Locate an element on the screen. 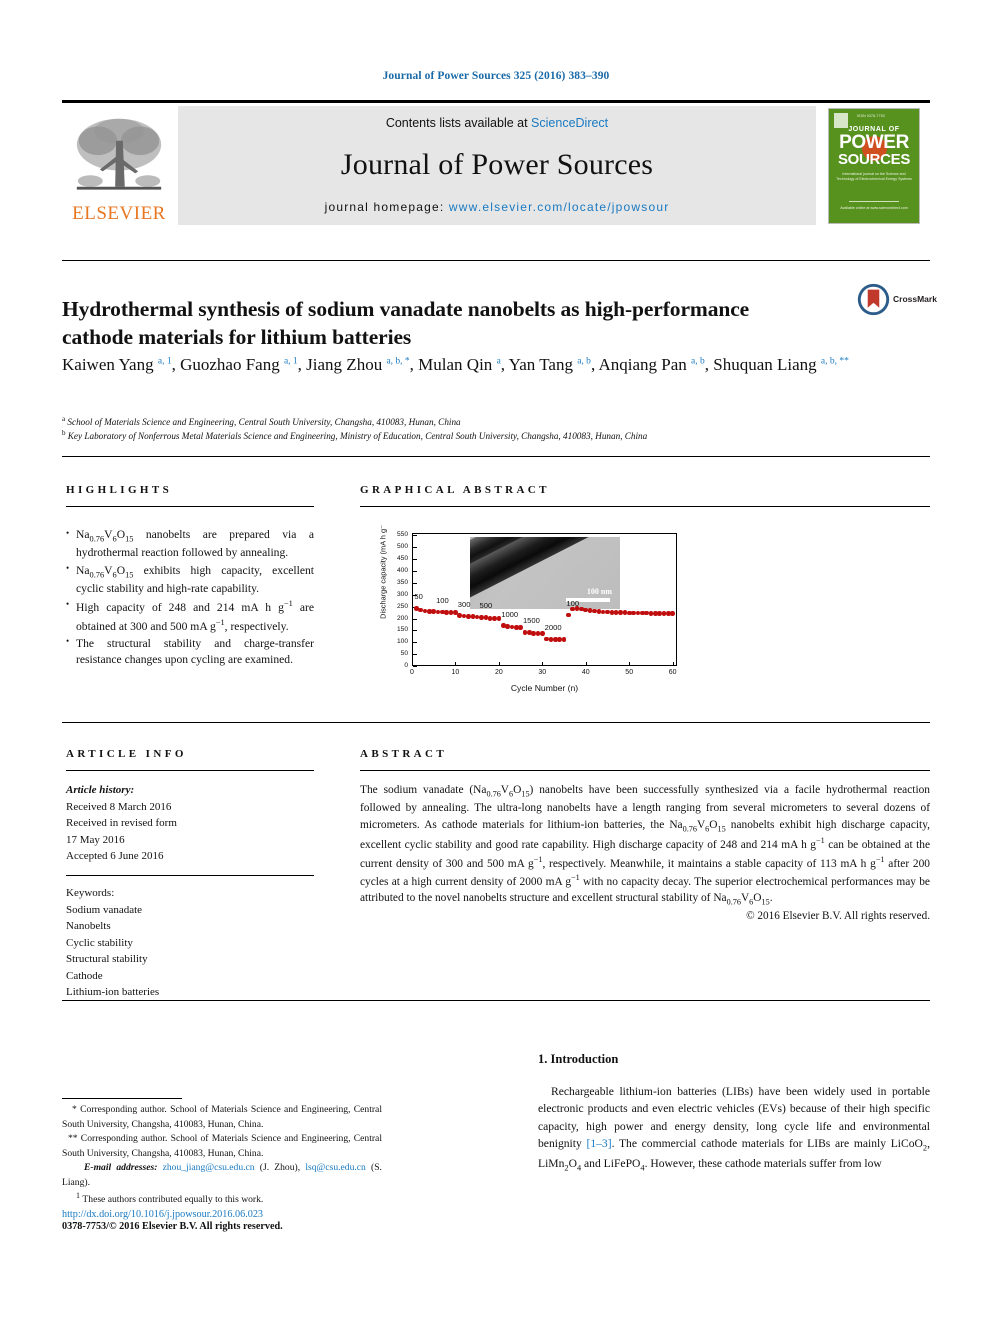  chart-y-tick-label: 500 is located at coordinates (402, 547).